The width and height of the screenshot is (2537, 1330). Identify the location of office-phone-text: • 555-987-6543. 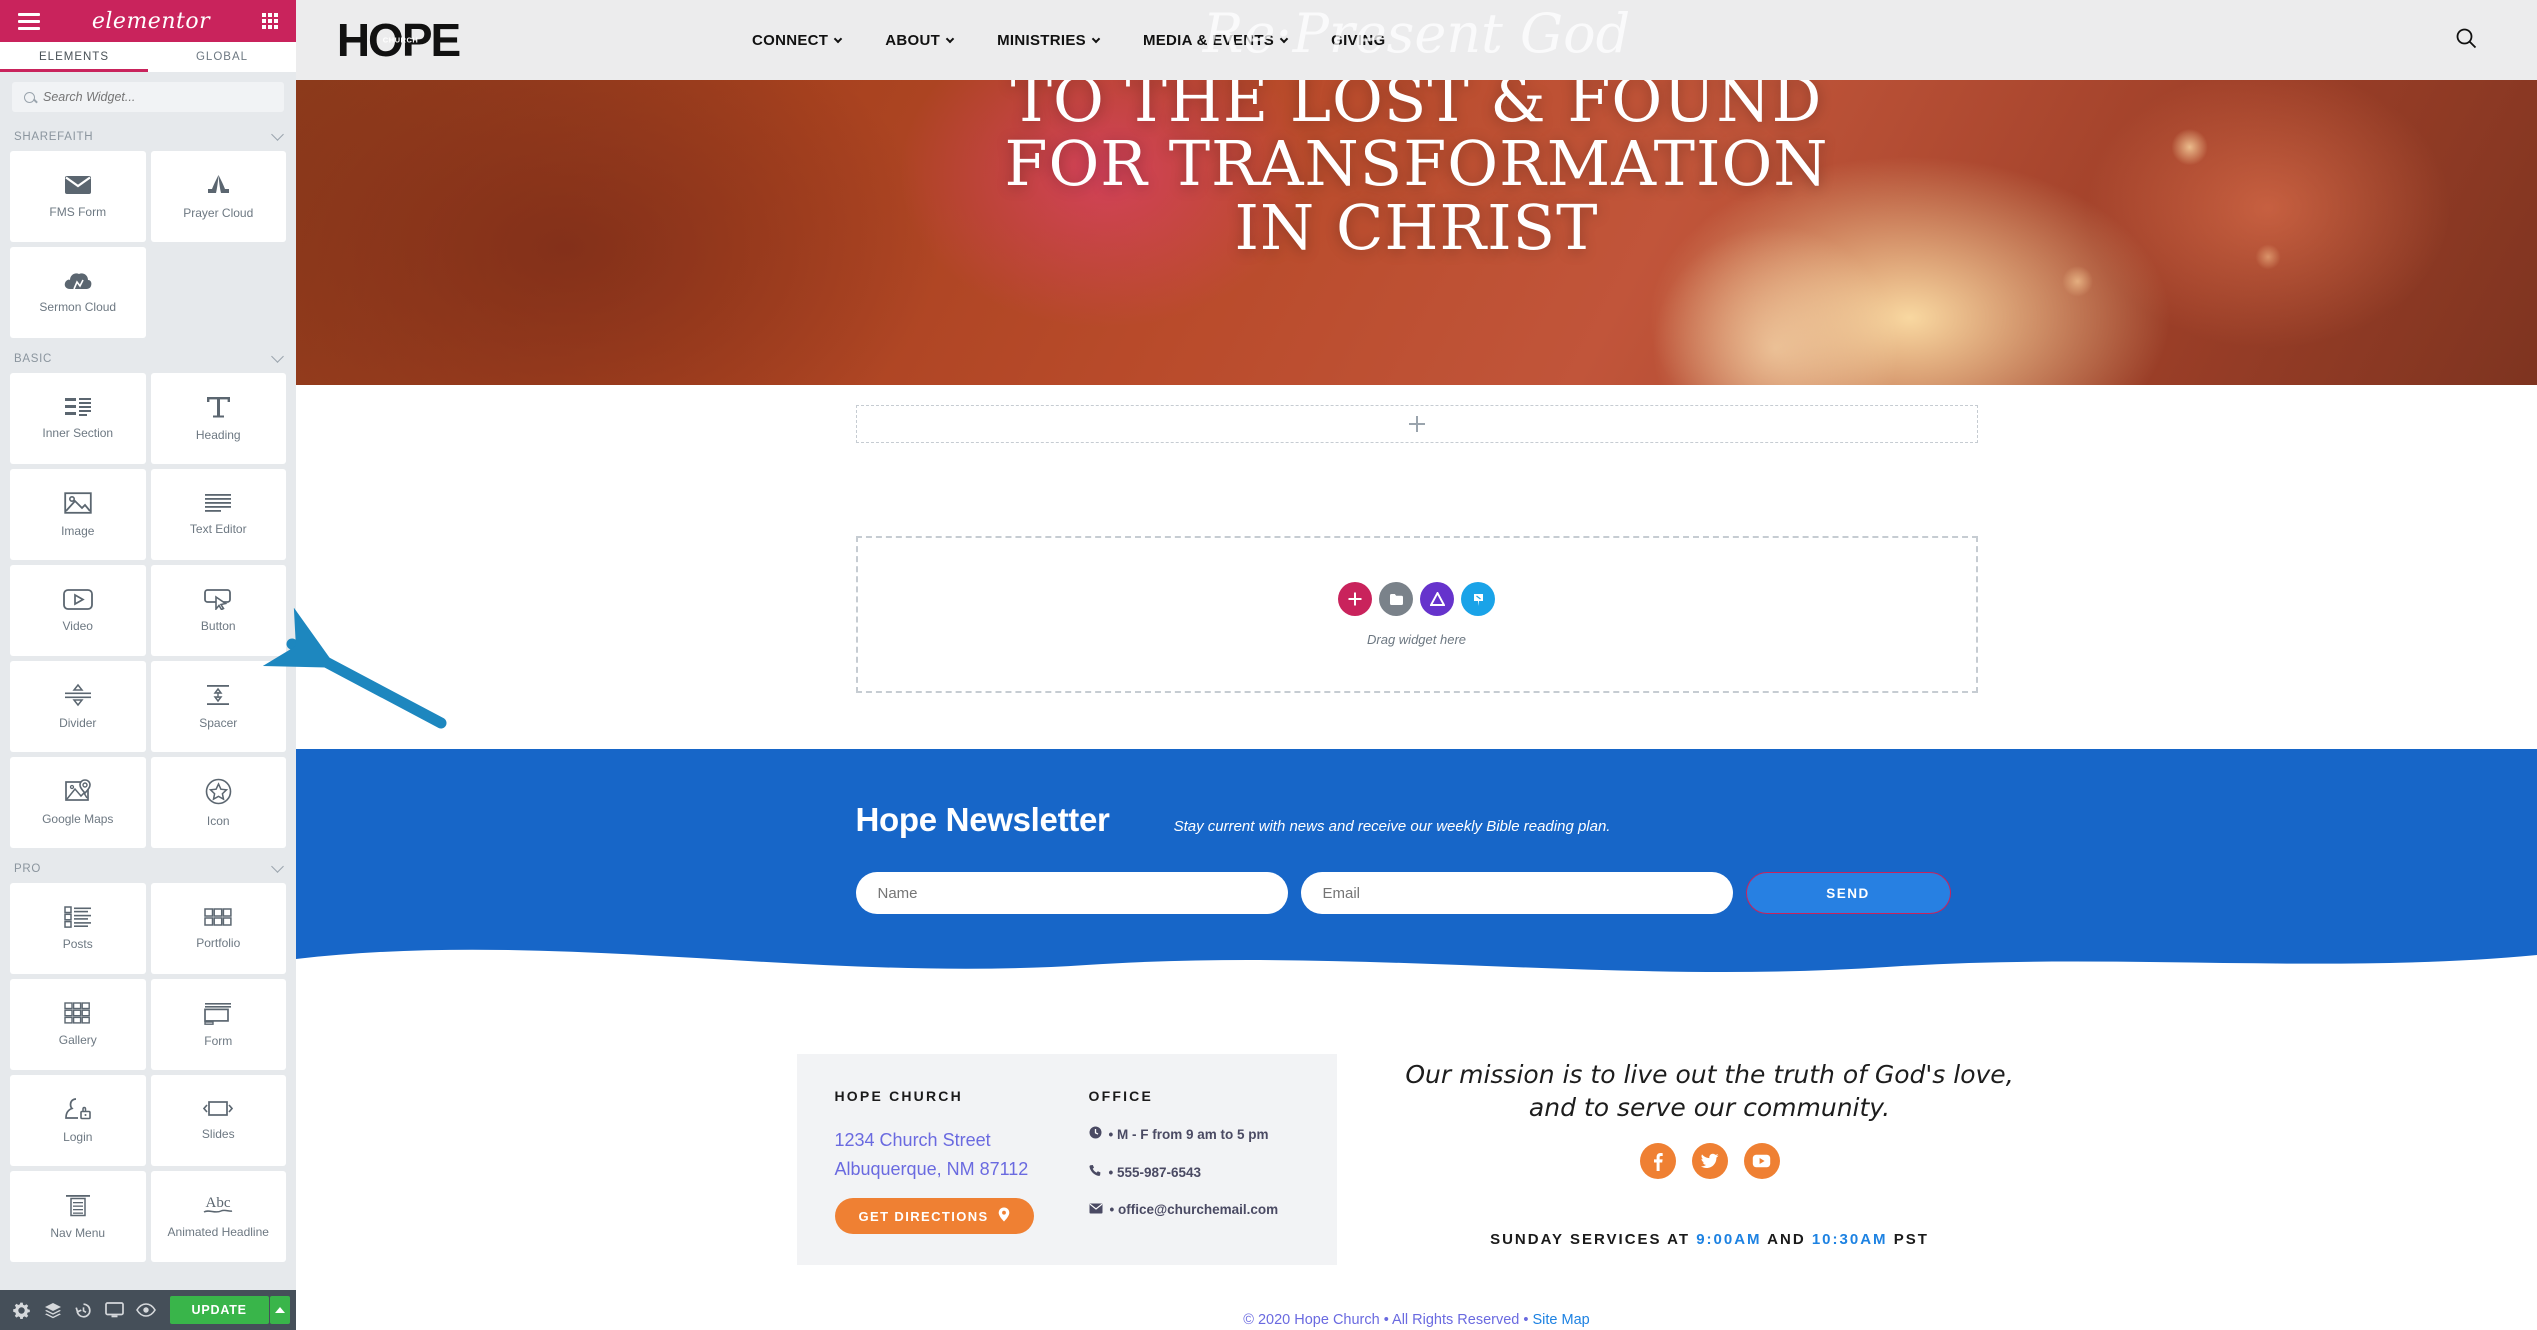
(1155, 1172).